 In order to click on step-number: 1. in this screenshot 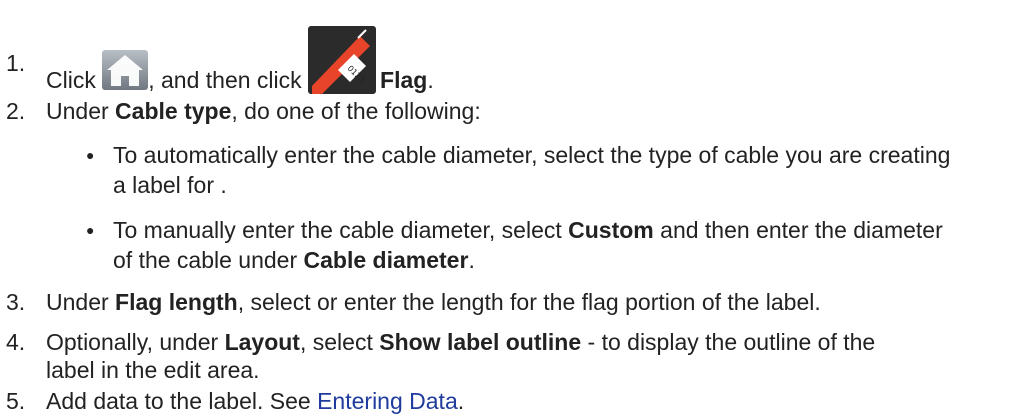, I will do `click(16, 63)`.